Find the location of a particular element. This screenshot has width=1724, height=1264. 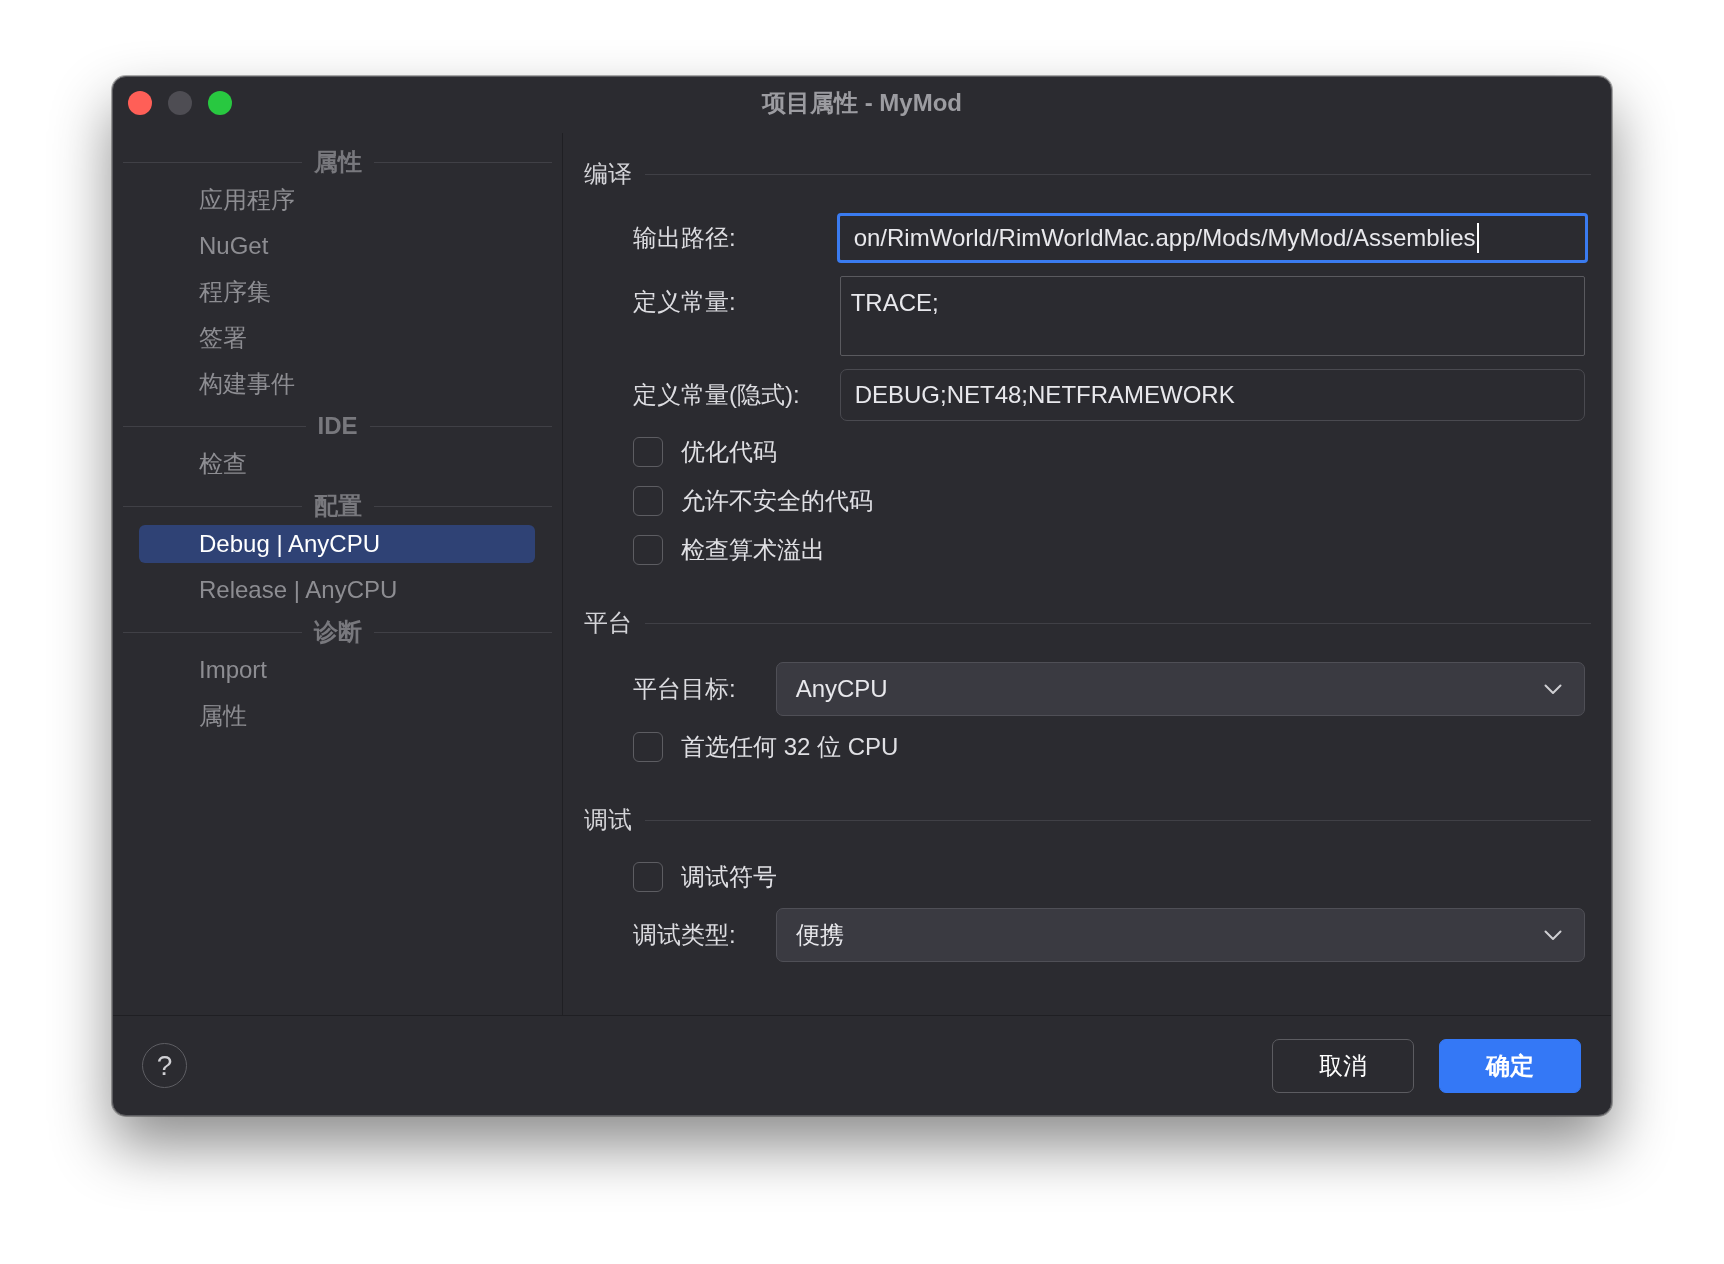

sidebar-item: 签署 is located at coordinates (337, 338).